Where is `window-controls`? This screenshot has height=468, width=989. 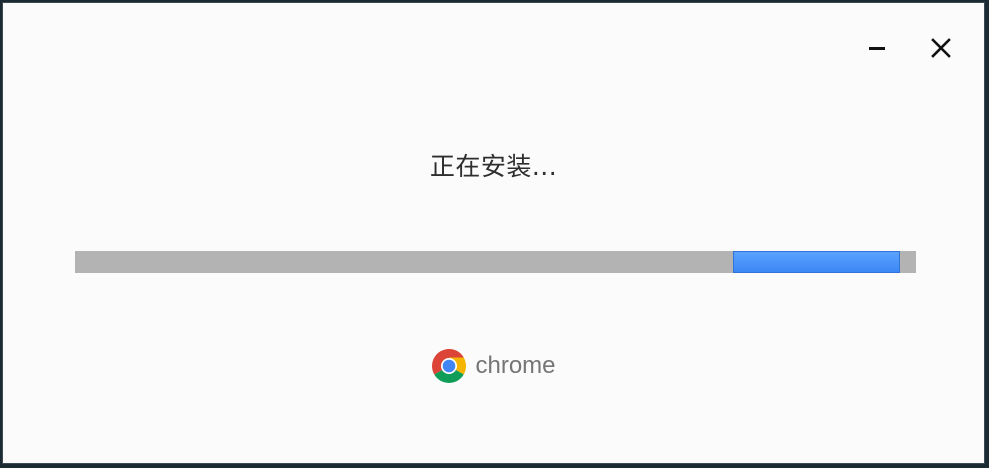
window-controls is located at coordinates (909, 48).